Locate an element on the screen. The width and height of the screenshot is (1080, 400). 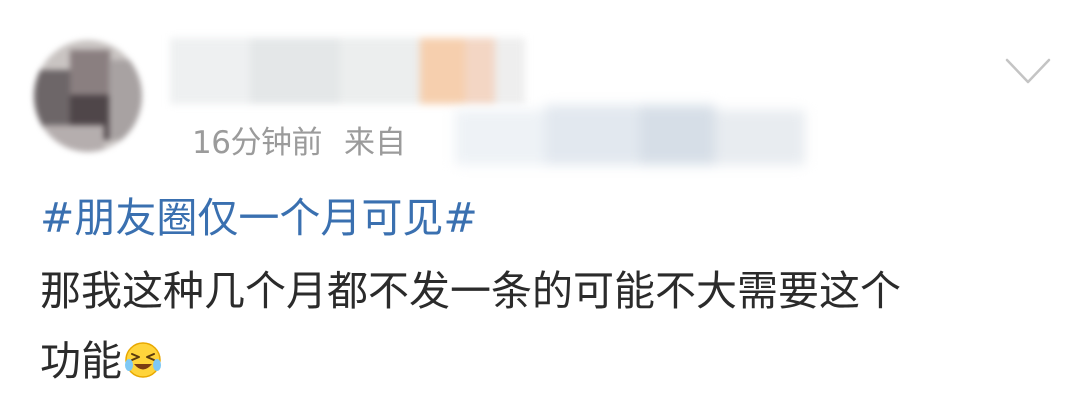
post-body-text: 功能 is located at coordinates (81, 361).